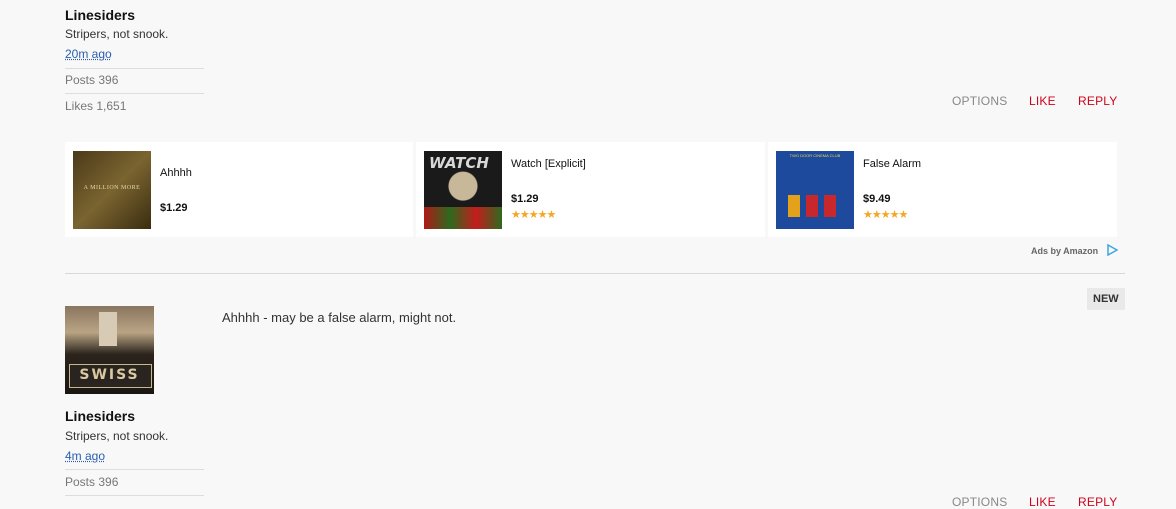 This screenshot has height=509, width=1176. What do you see at coordinates (590, 189) in the screenshot?
I see `ad-card: WATCH Watch [Explicit] $1.29 ★★★★★` at bounding box center [590, 189].